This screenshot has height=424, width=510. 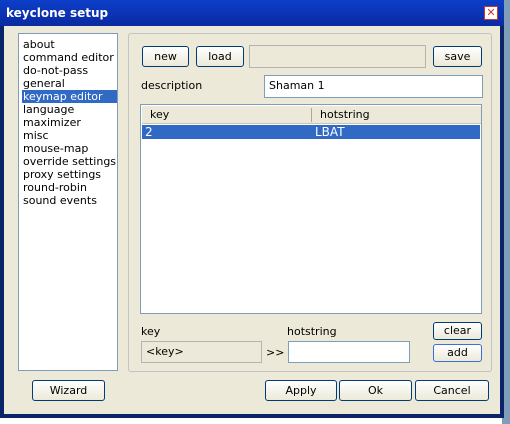 What do you see at coordinates (227, 115) in the screenshot?
I see `column-header-key: key` at bounding box center [227, 115].